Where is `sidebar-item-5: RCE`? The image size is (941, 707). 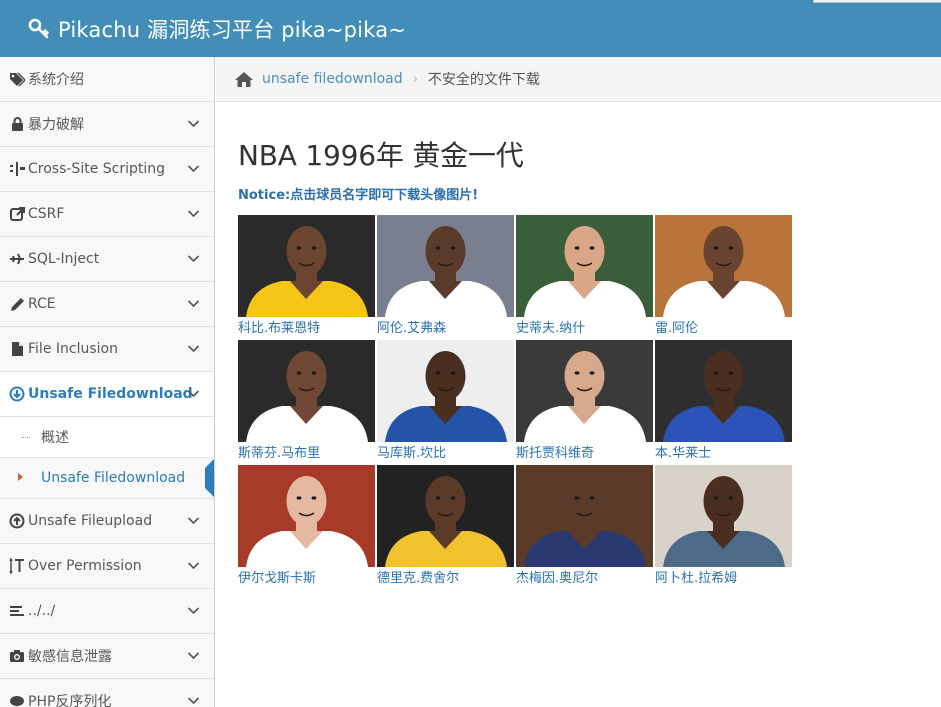 sidebar-item-5: RCE is located at coordinates (107, 304).